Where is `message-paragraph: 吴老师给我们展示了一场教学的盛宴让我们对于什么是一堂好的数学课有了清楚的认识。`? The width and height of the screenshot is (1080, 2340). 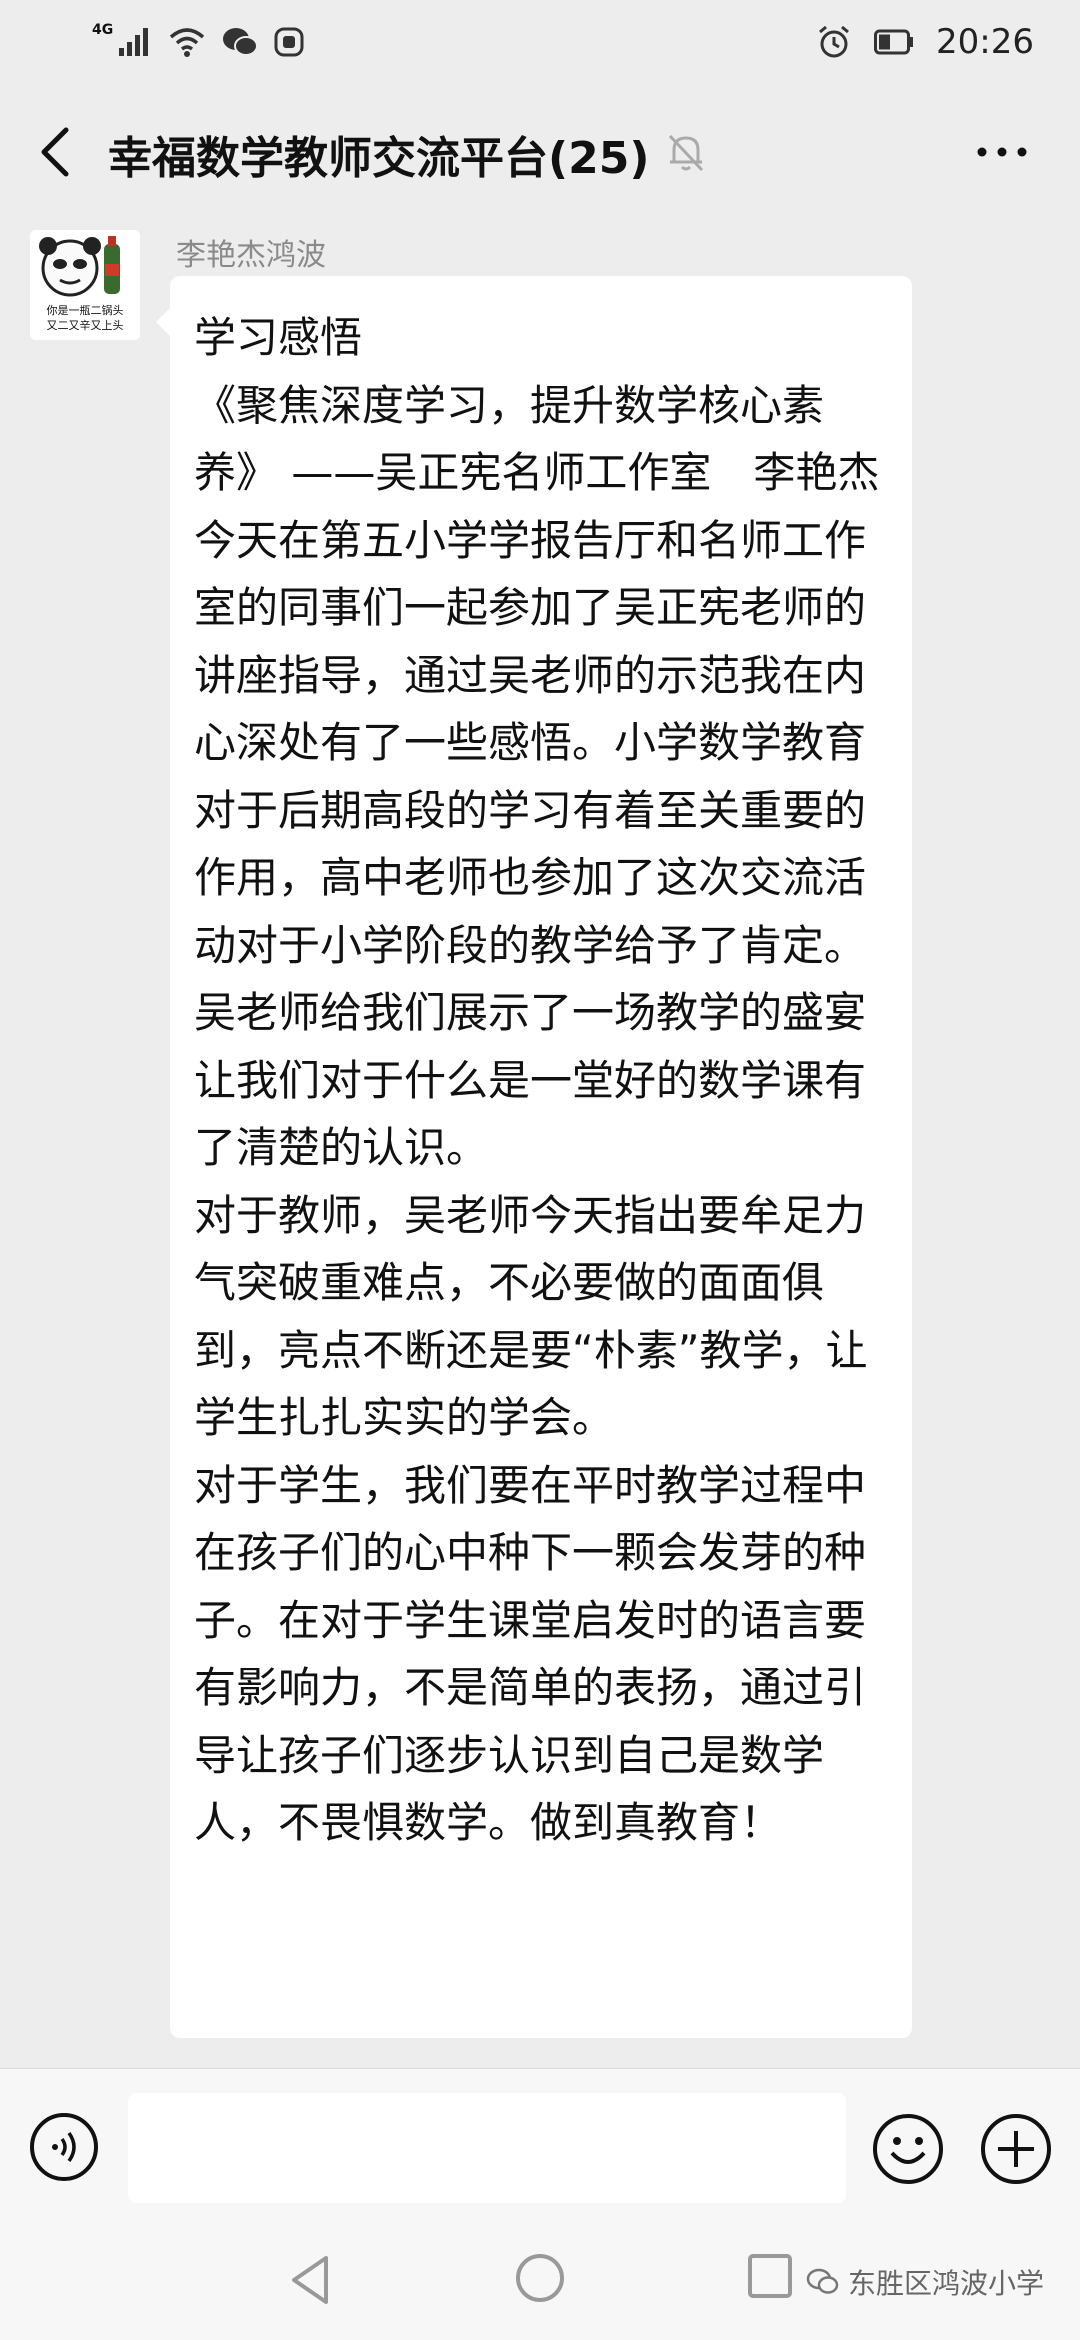
message-paragraph: 吴老师给我们展示了一场教学的盛宴让我们对于什么是一堂好的数学课有了清楚的认识。 is located at coordinates (530, 1080).